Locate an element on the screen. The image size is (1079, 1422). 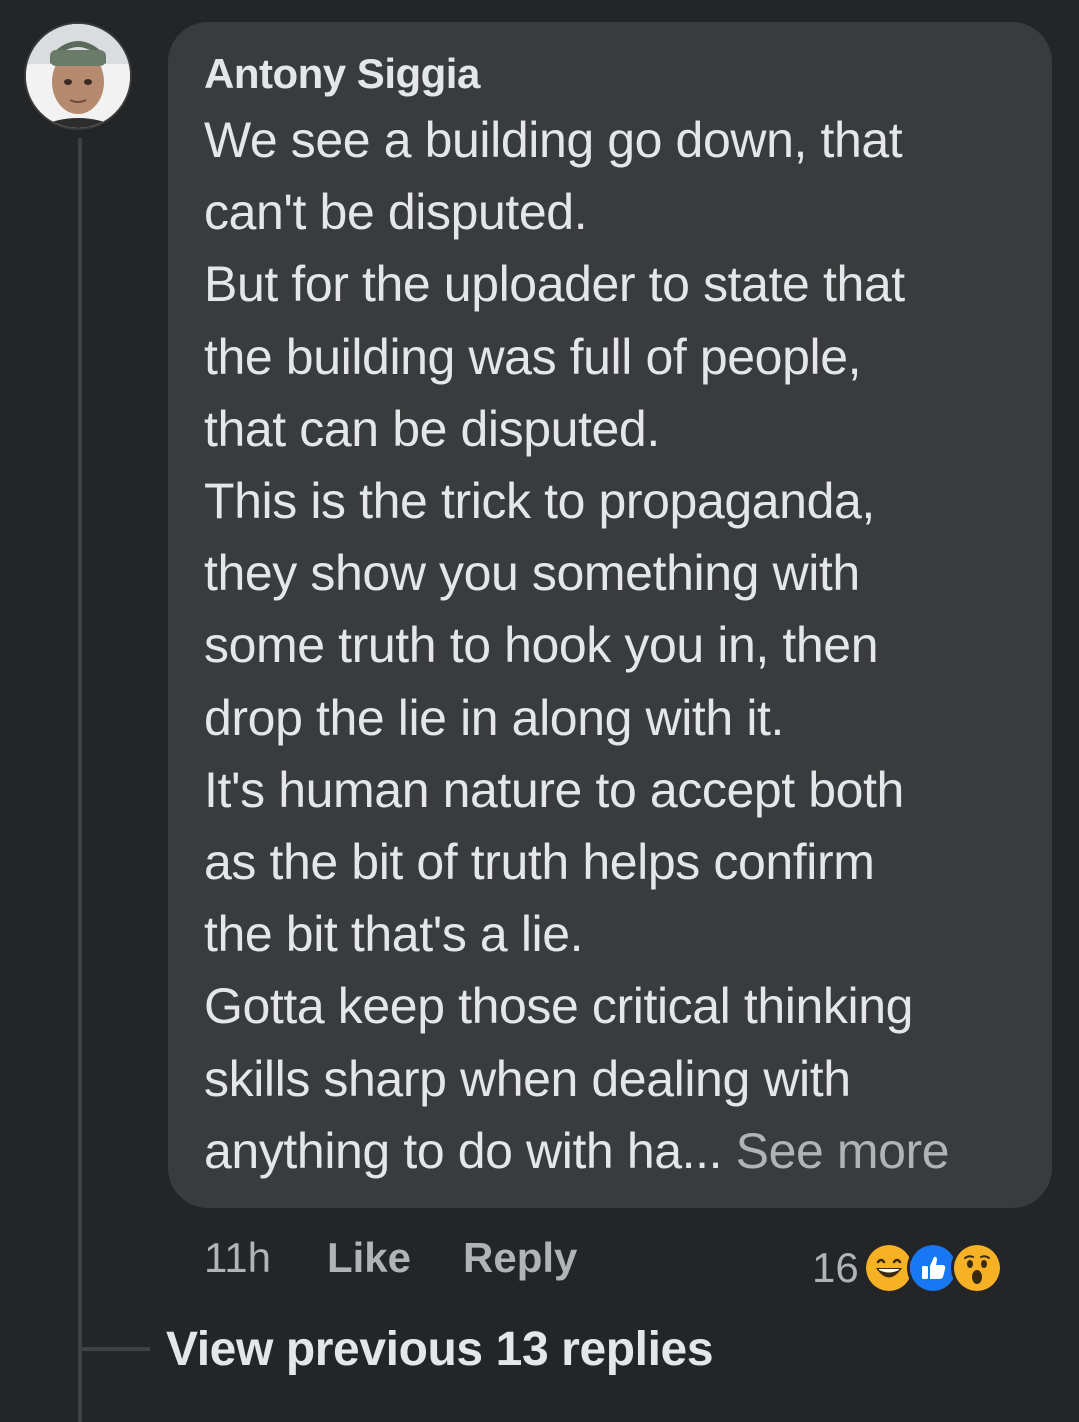
comment-line: some truth to hook you in, then is located at coordinates (541, 645).